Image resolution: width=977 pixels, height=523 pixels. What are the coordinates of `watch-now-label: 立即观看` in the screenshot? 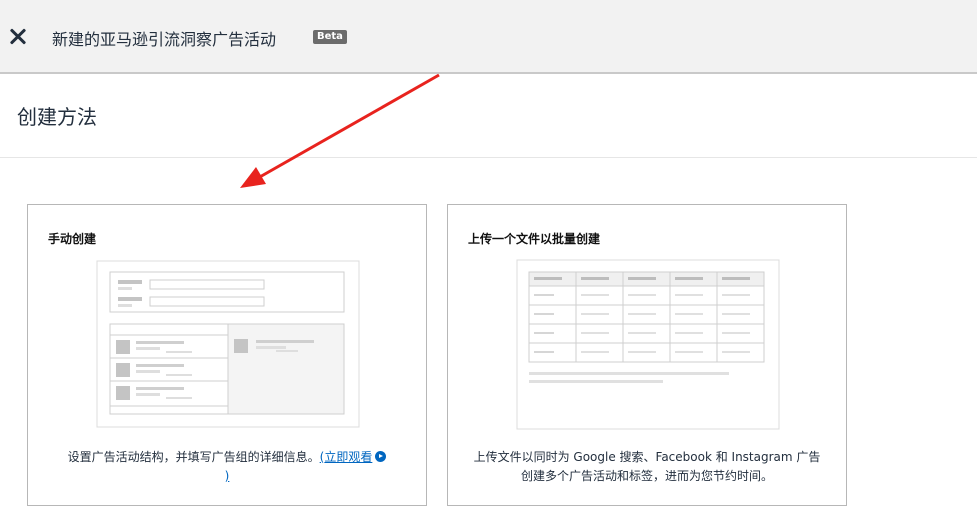 It's located at (348, 457).